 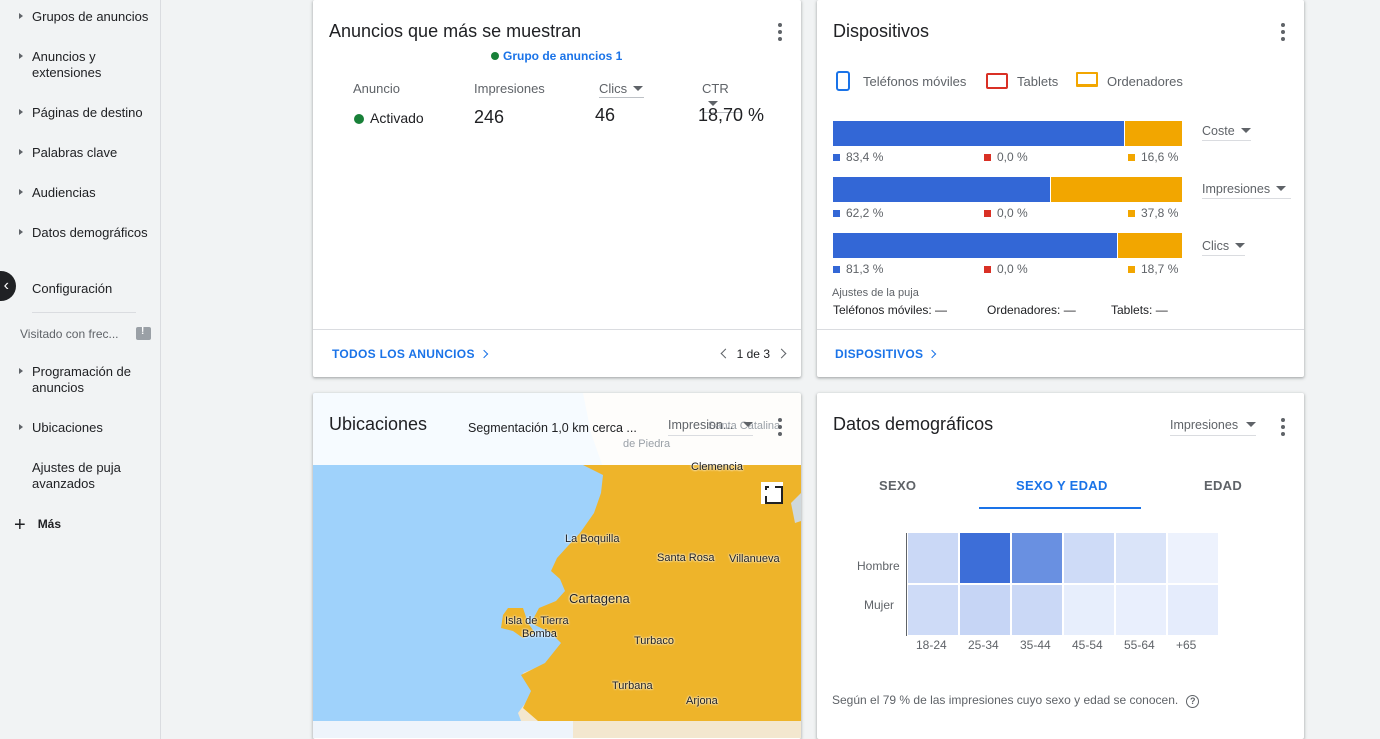 I want to click on legend-desktop: Ordenadores, so click(x=1145, y=81).